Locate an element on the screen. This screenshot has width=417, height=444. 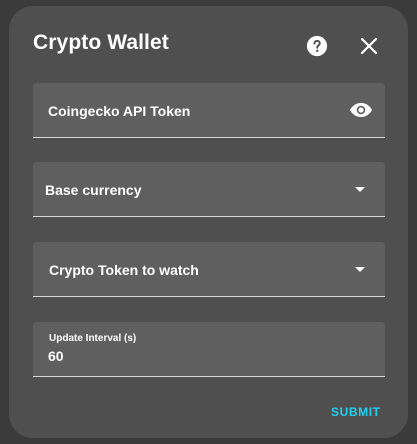
base-currency-select: Base currency is located at coordinates (209, 189).